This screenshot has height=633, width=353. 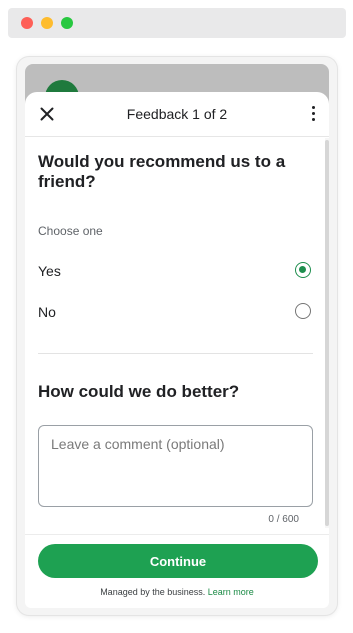 I want to click on sheet-header: Feedback 1 of 2, so click(x=177, y=114).